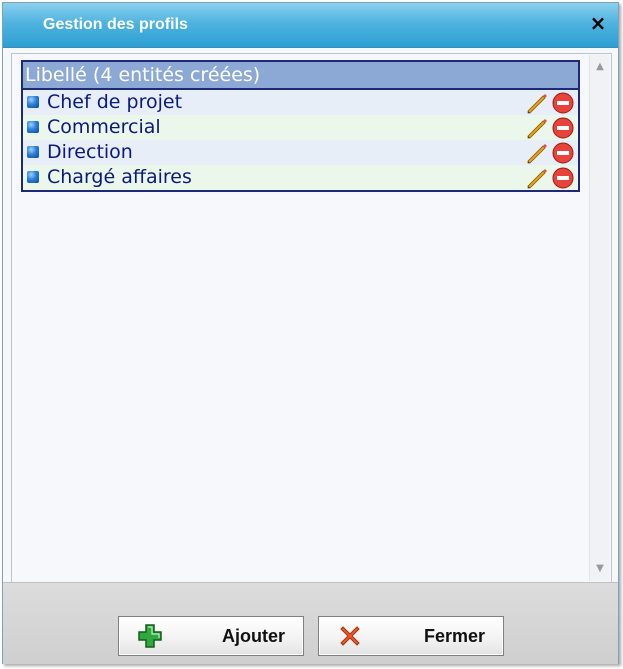  I want to click on add-button: Ajouter, so click(211, 636).